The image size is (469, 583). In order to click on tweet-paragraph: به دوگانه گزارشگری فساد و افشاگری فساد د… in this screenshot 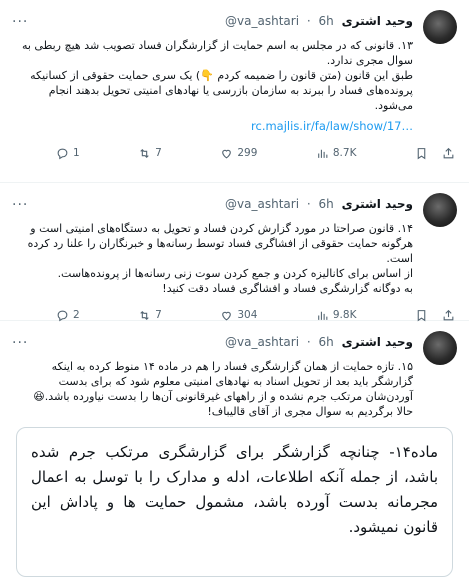, I will do `click(287, 288)`.